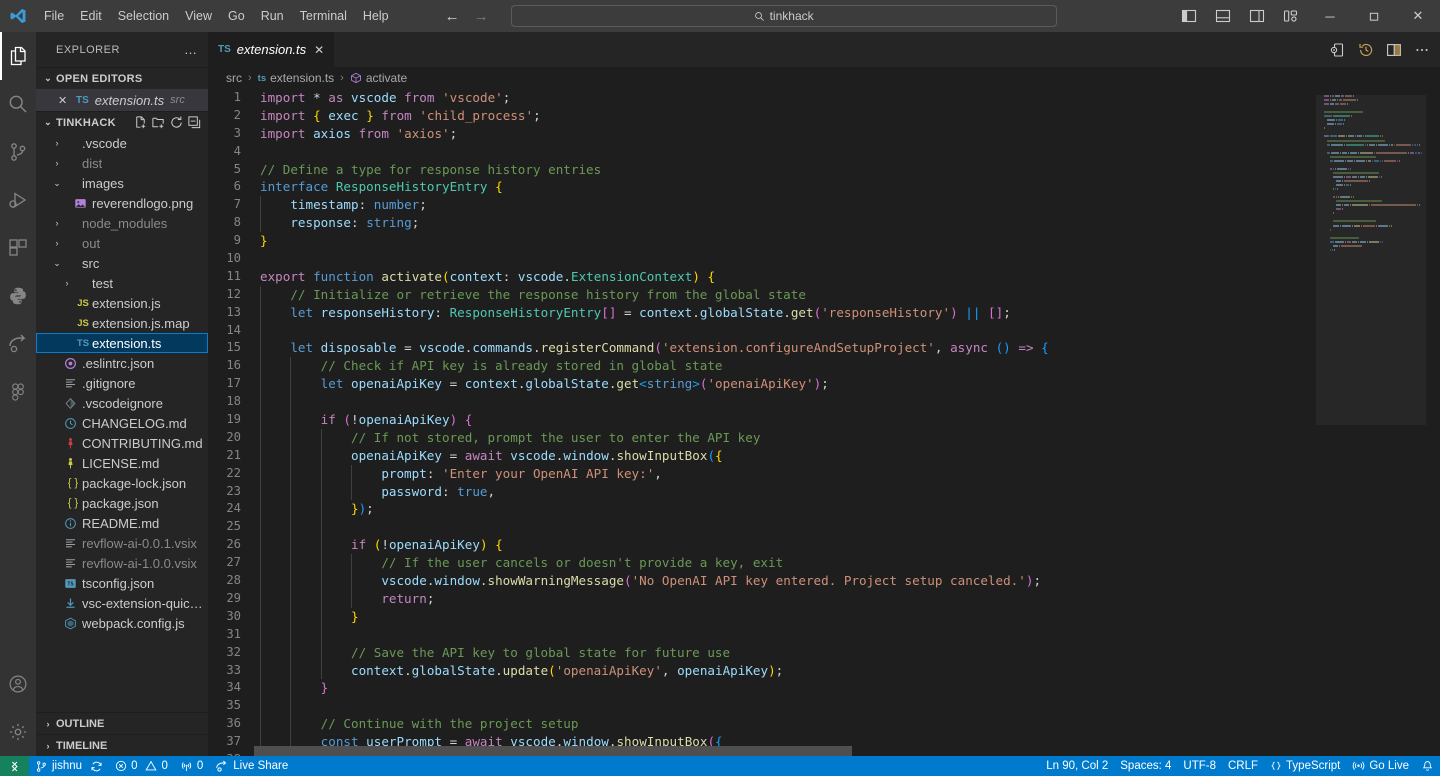 The width and height of the screenshot is (1440, 776). Describe the element at coordinates (122, 263) in the screenshot. I see `tree-item-src: ⌄ src` at that location.